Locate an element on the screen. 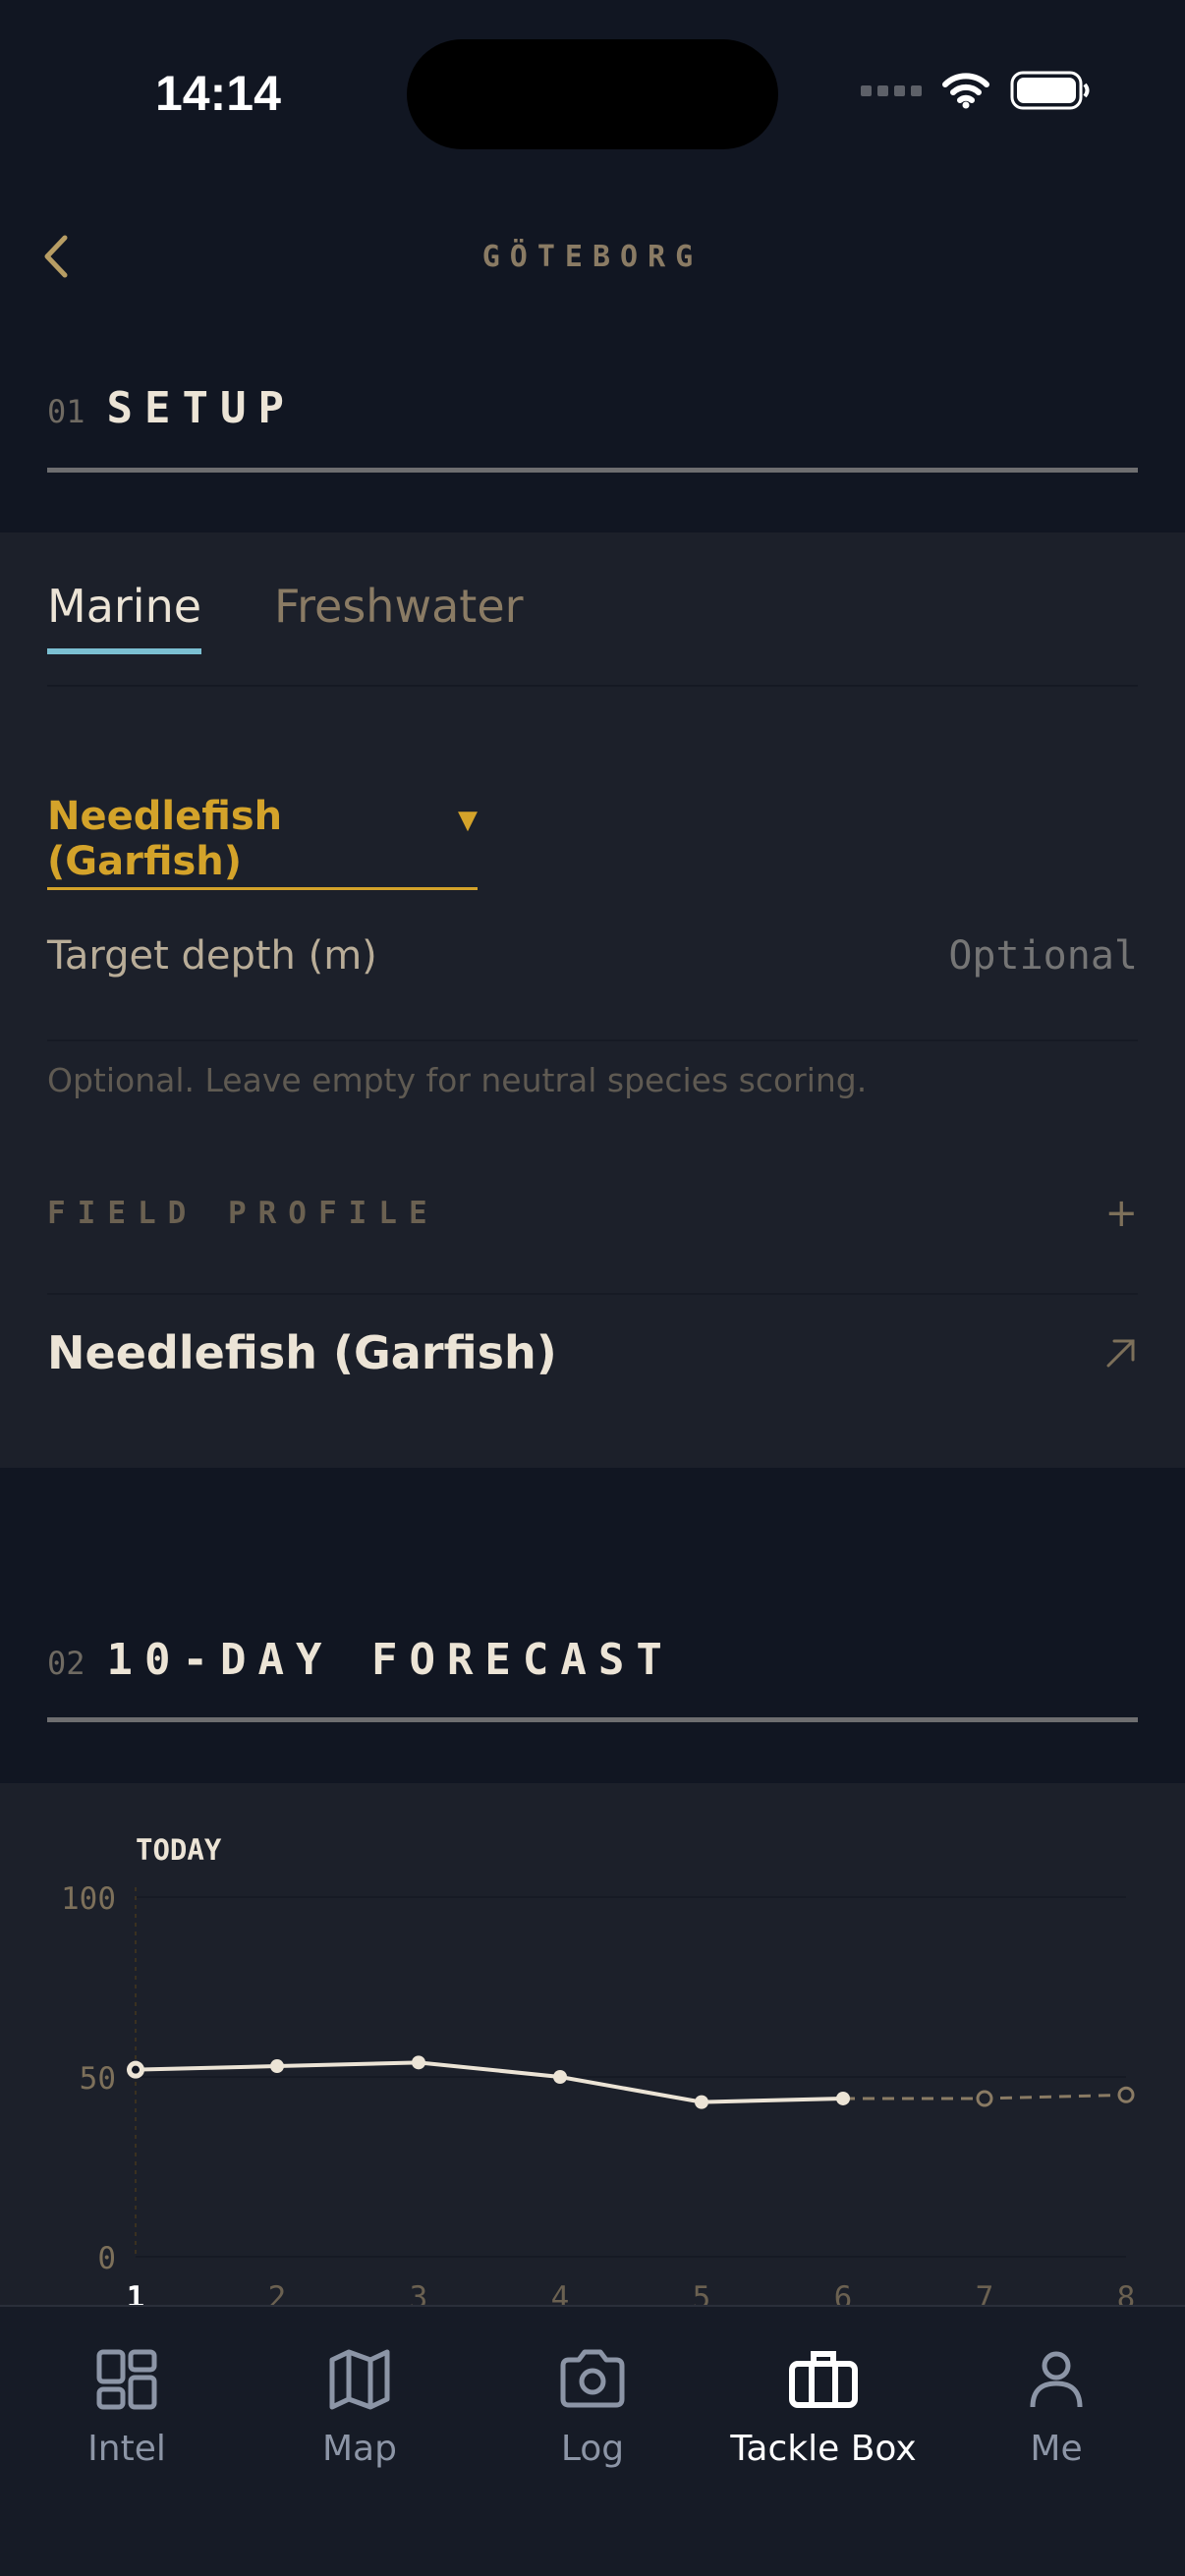 The image size is (1185, 2576). camera-icon is located at coordinates (592, 2378).